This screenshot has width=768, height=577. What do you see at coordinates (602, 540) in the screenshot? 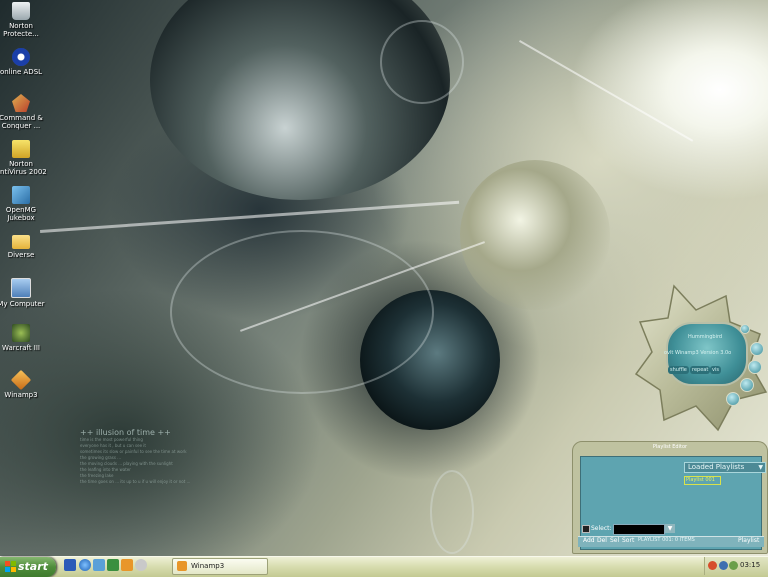
I see `playlist-del-button: Del` at bounding box center [602, 540].